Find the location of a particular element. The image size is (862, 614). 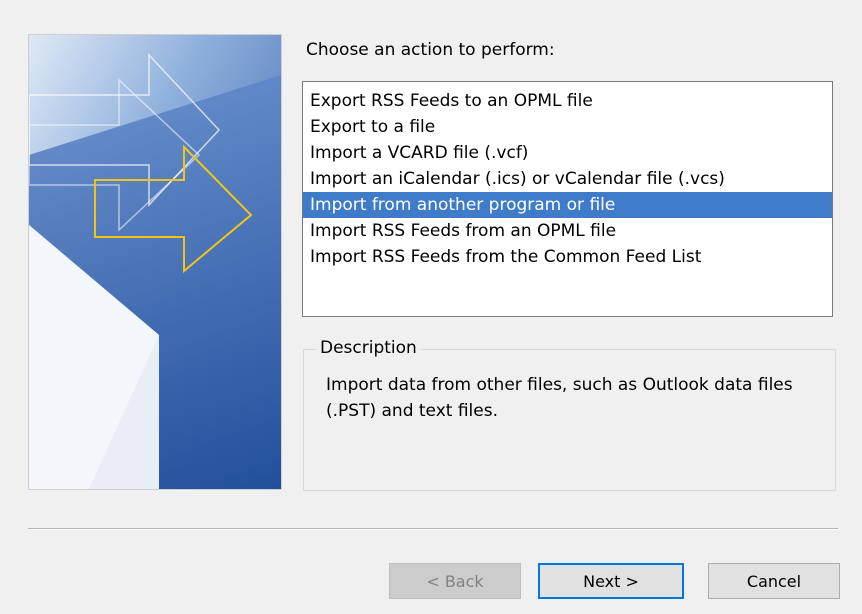

action-item-import-vcard: Import a VCARD file (.vcf) is located at coordinates (567, 153).